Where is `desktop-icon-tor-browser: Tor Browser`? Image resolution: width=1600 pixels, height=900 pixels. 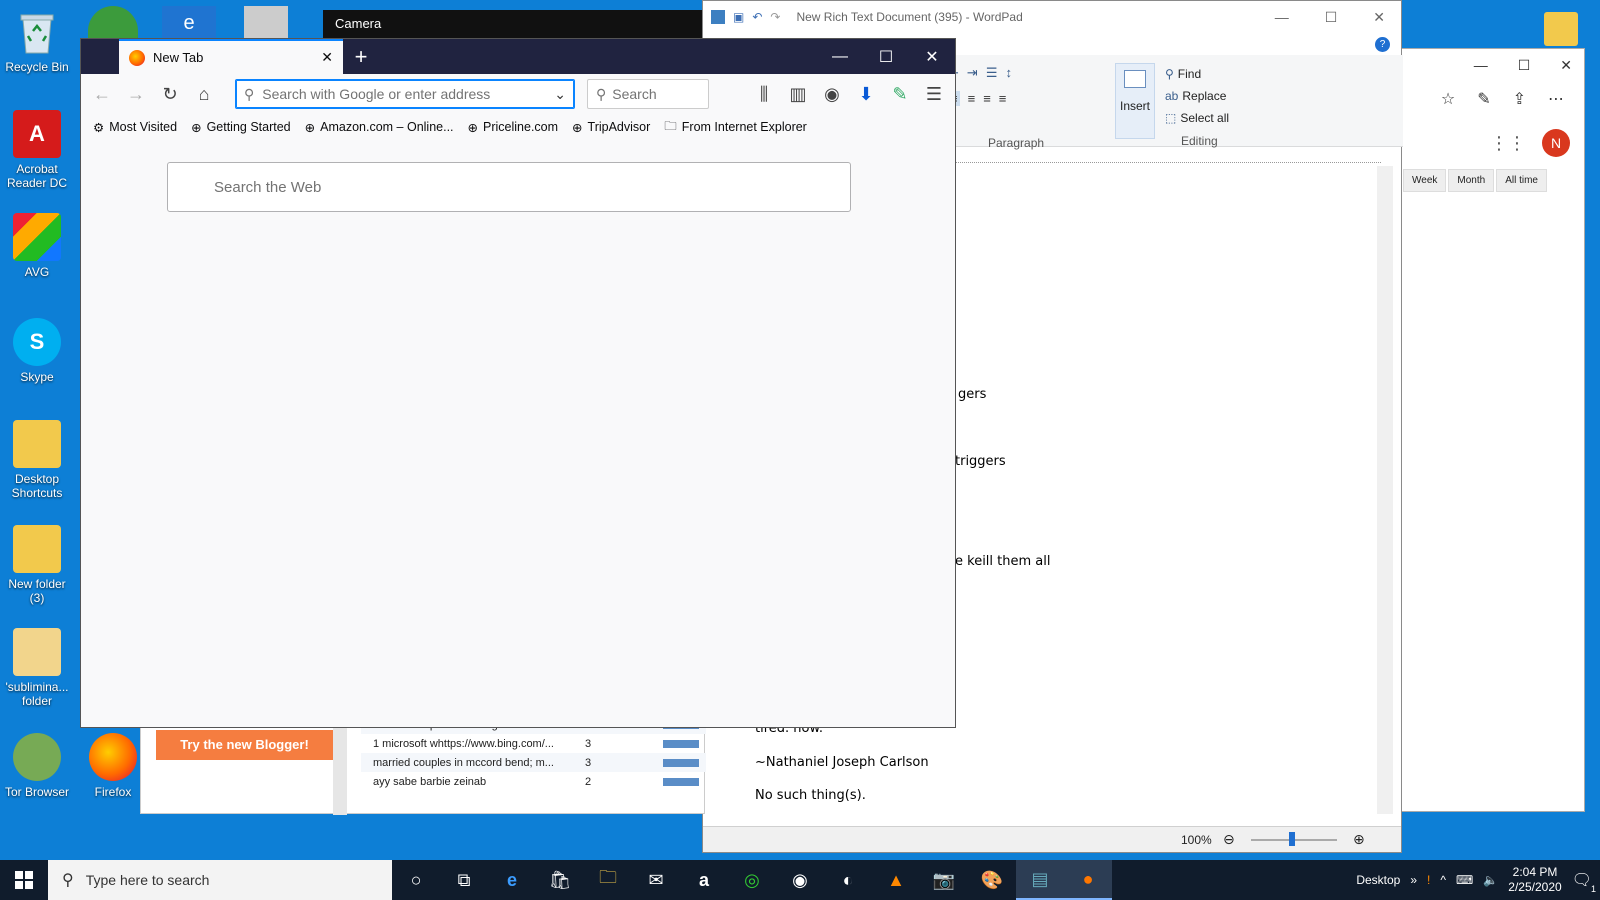 desktop-icon-tor-browser: Tor Browser is located at coordinates (37, 766).